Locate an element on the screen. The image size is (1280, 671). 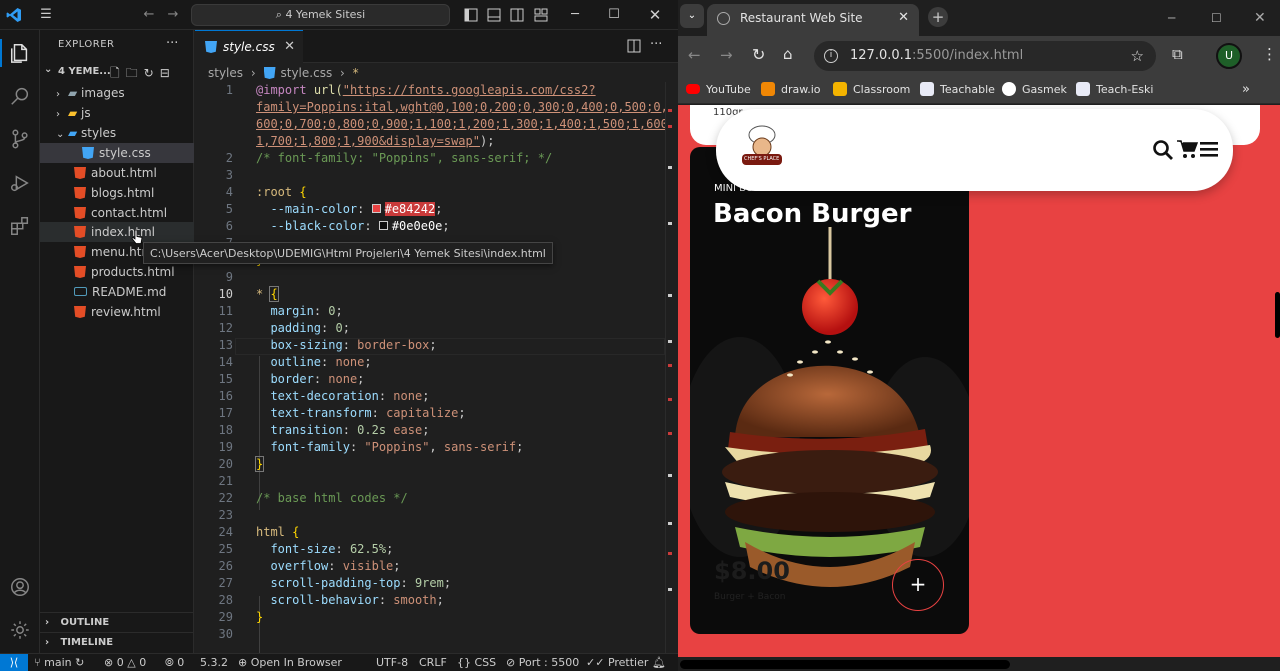
tree-file-readme: README.md is located at coordinates (117, 292).